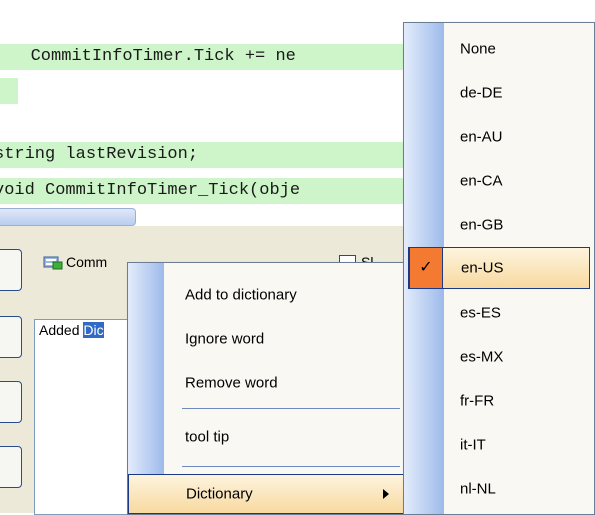 The height and width of the screenshot is (515, 595). I want to click on dict-item-label: None, so click(478, 49).